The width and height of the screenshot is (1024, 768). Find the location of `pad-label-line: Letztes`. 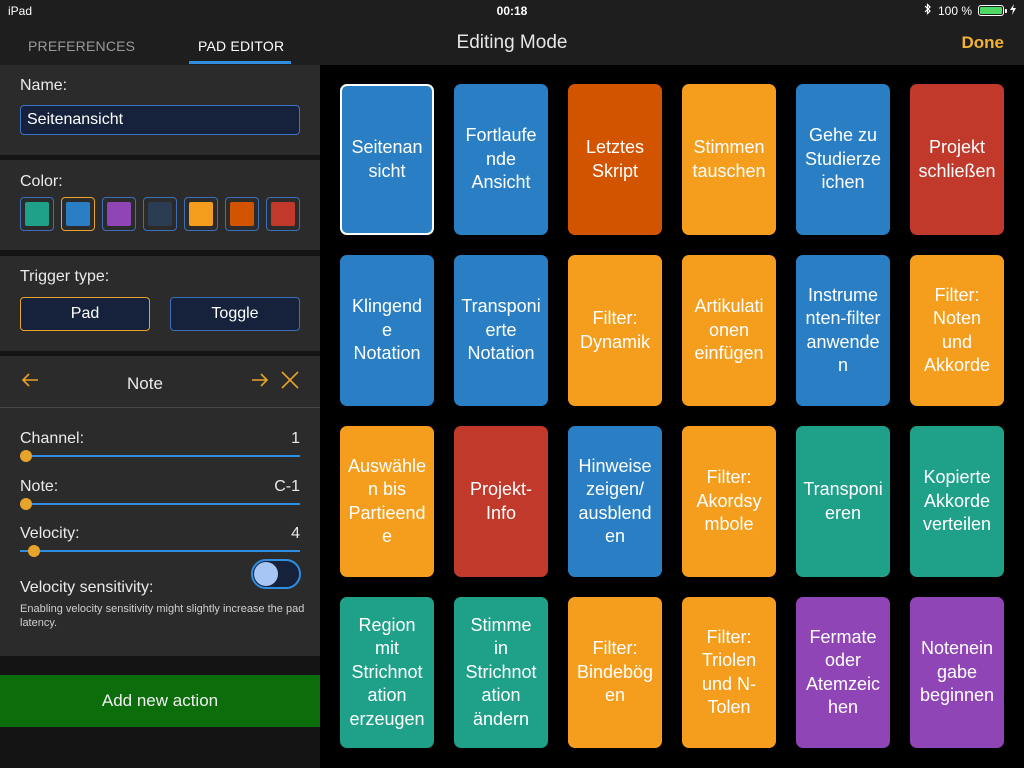

pad-label-line: Letztes is located at coordinates (615, 147).